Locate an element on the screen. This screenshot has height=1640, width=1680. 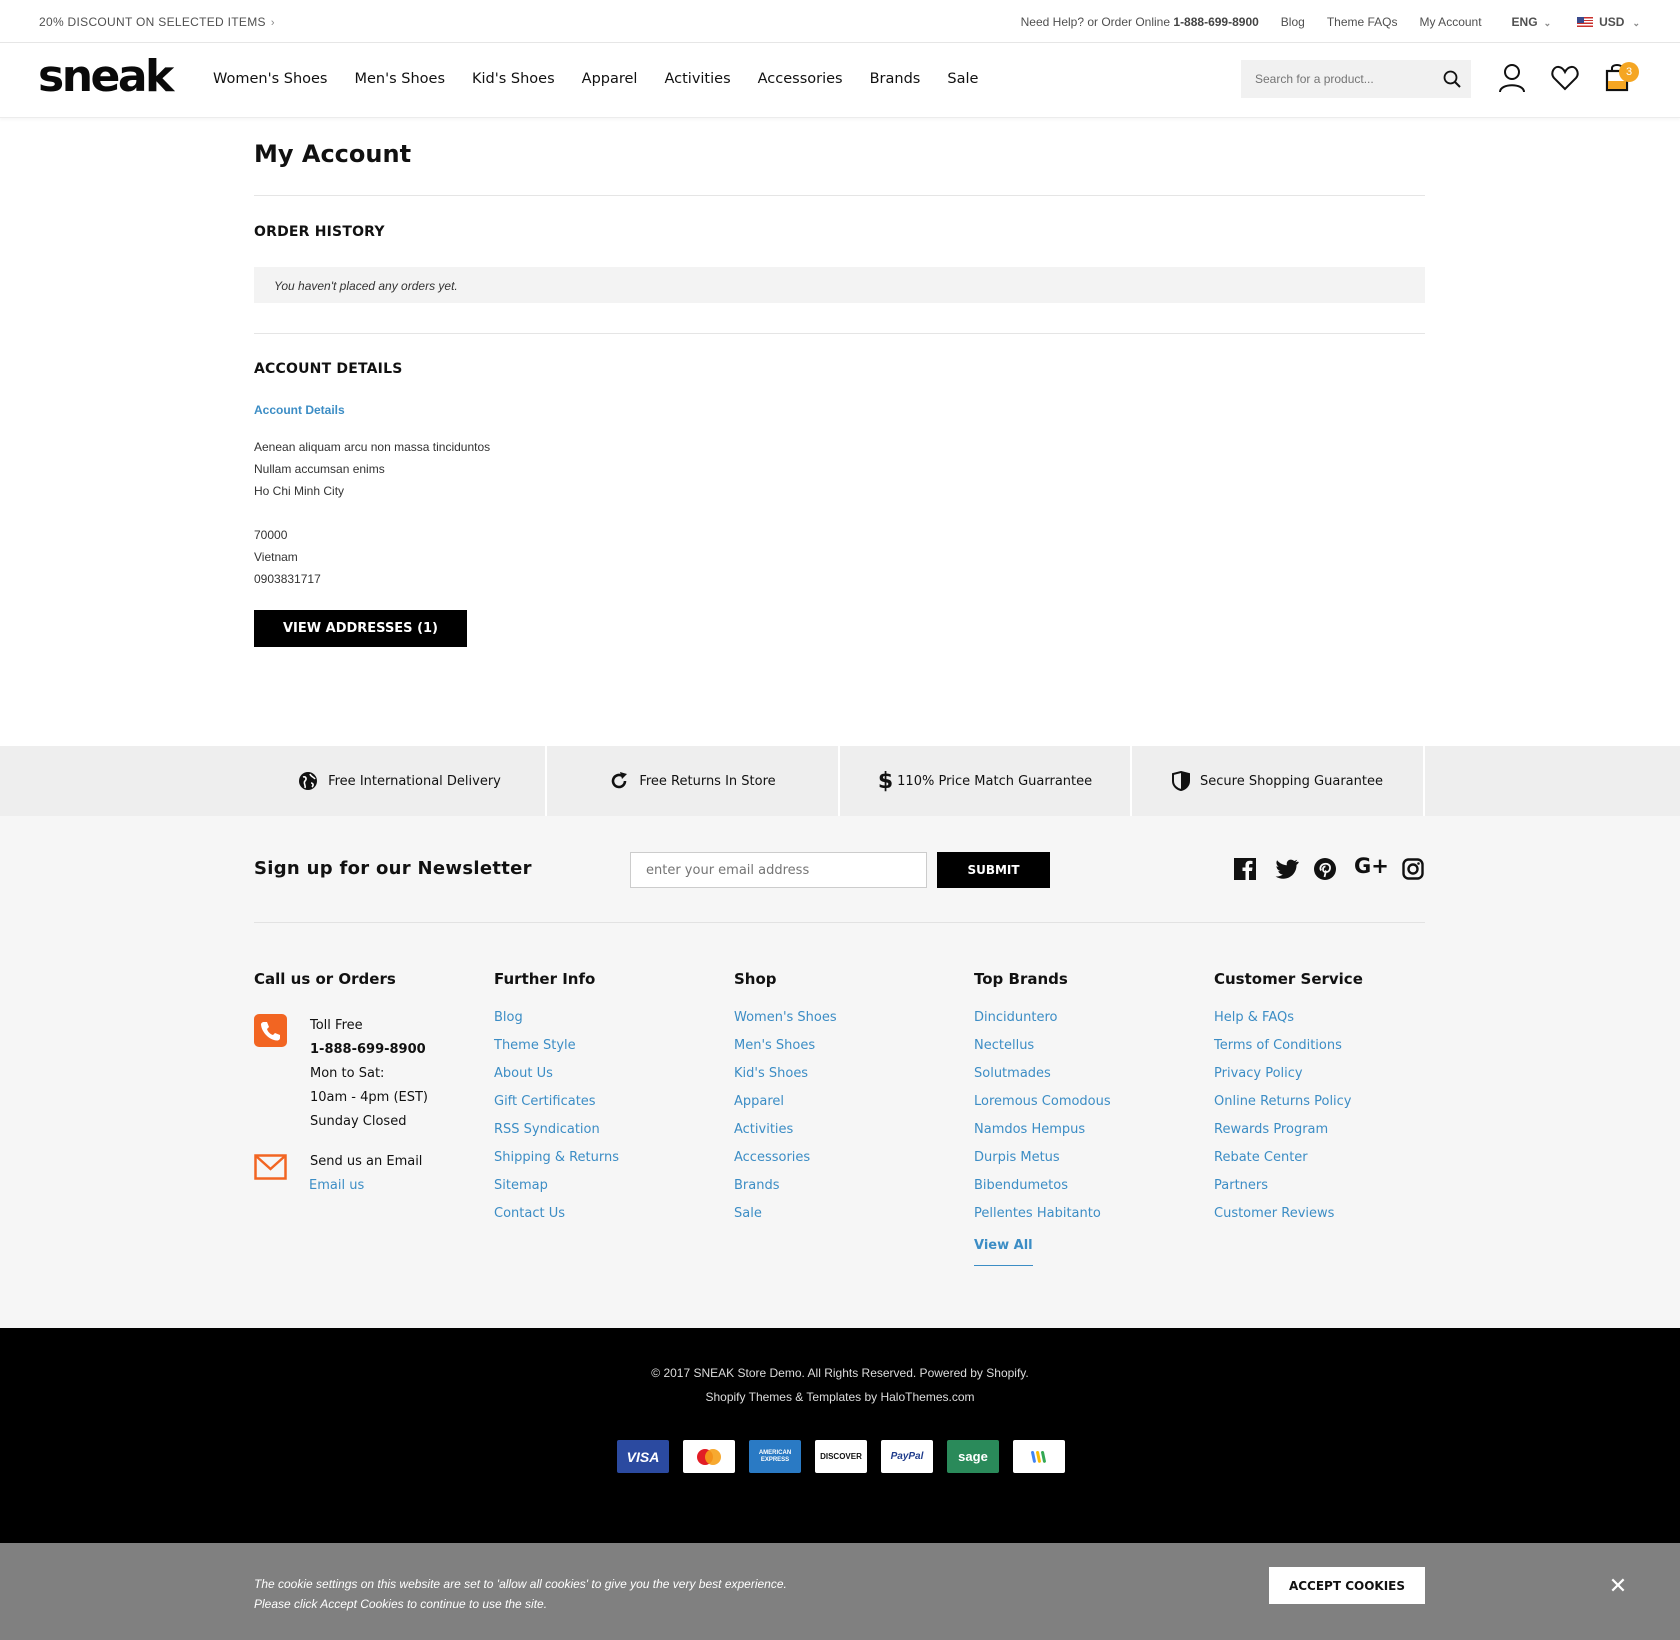
contact-line: Toll Free is located at coordinates (336, 1025).